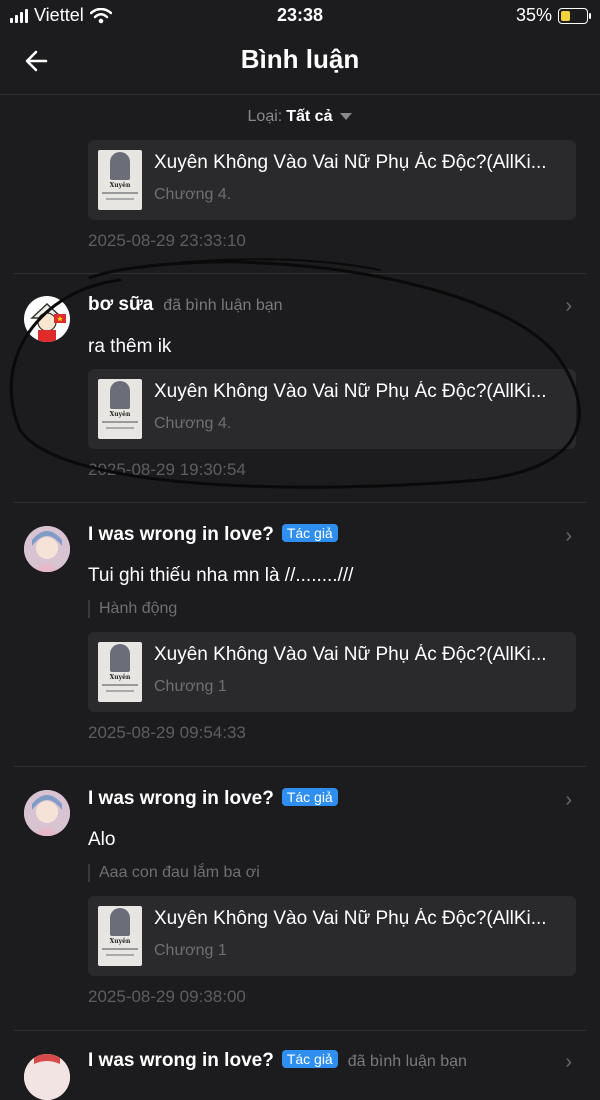 The image size is (600, 1100). What do you see at coordinates (132, 609) in the screenshot?
I see `quoted-text: Hành động` at bounding box center [132, 609].